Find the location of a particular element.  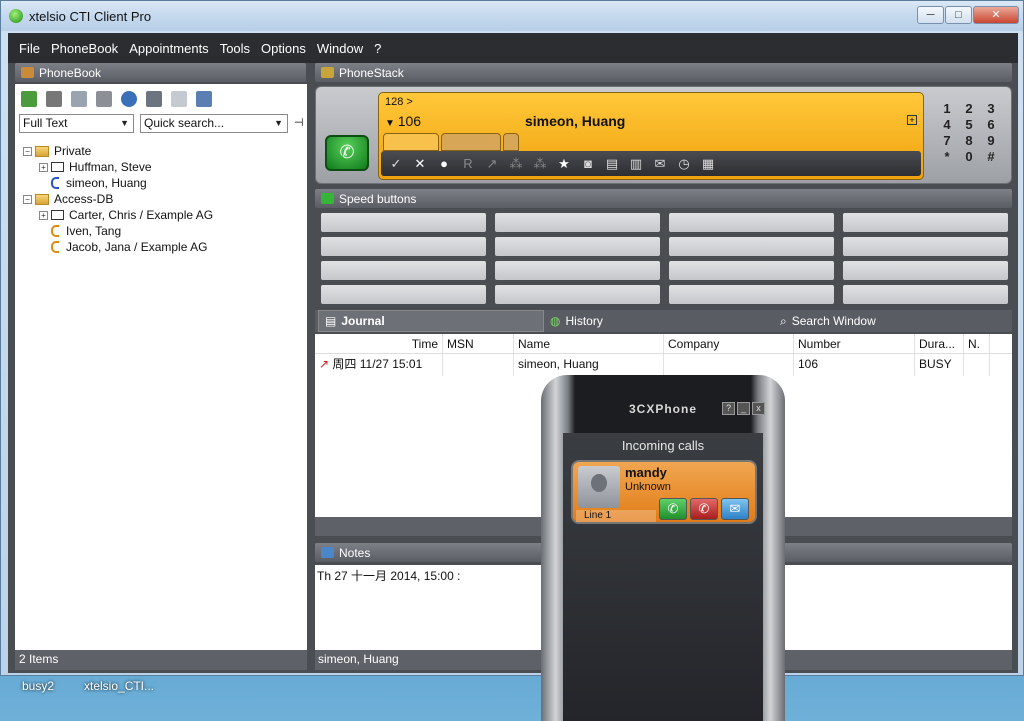

key-3: 3 is located at coordinates (991, 108).